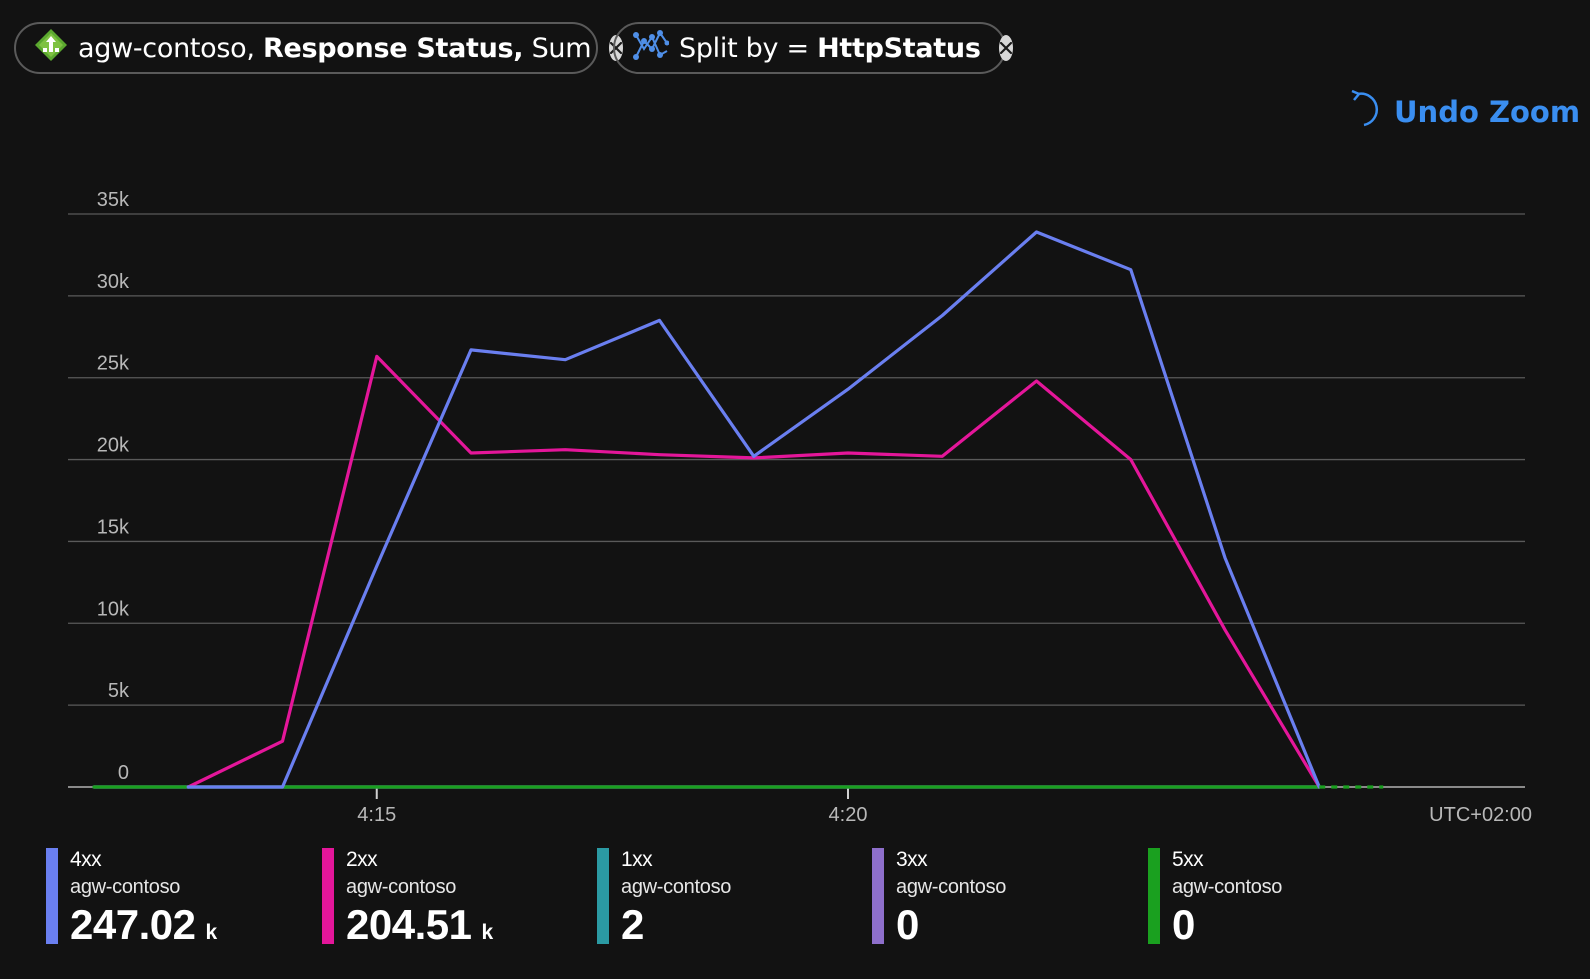  Describe the element at coordinates (113, 486) in the screenshot. I see `y-axis-ticks: 0 5k 10k 15k 20k 25k 30k 35k` at that location.